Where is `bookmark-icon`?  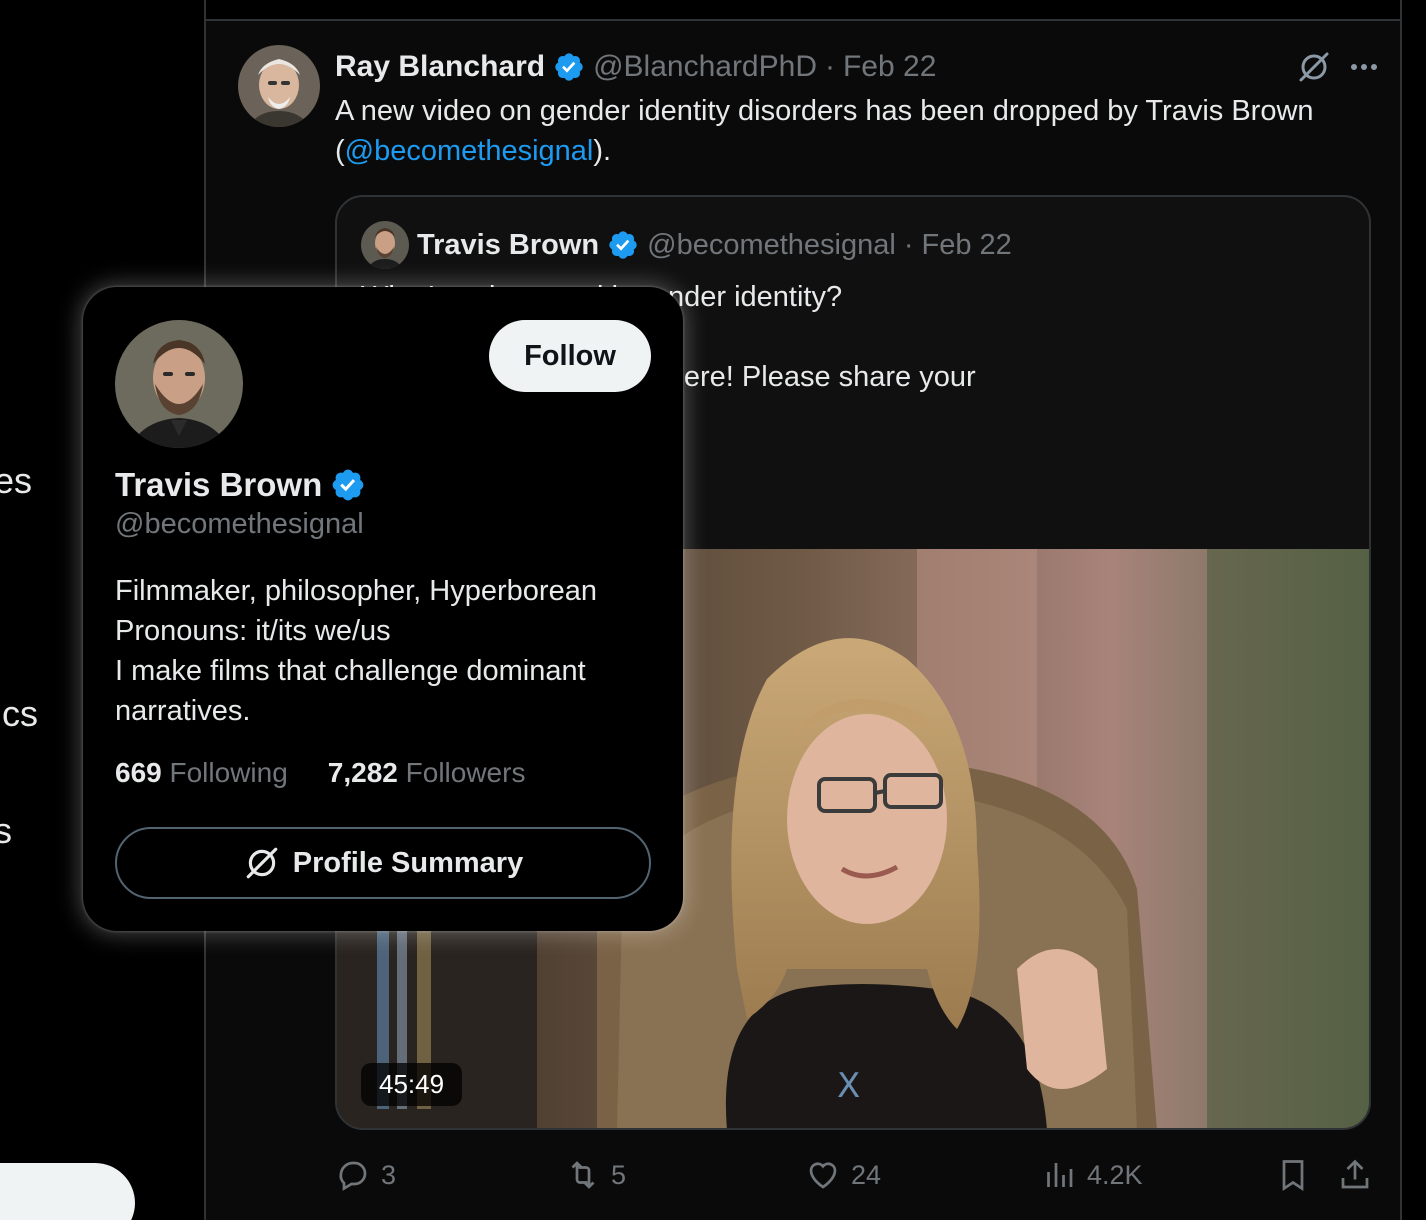
bookmark-icon is located at coordinates (1293, 1176).